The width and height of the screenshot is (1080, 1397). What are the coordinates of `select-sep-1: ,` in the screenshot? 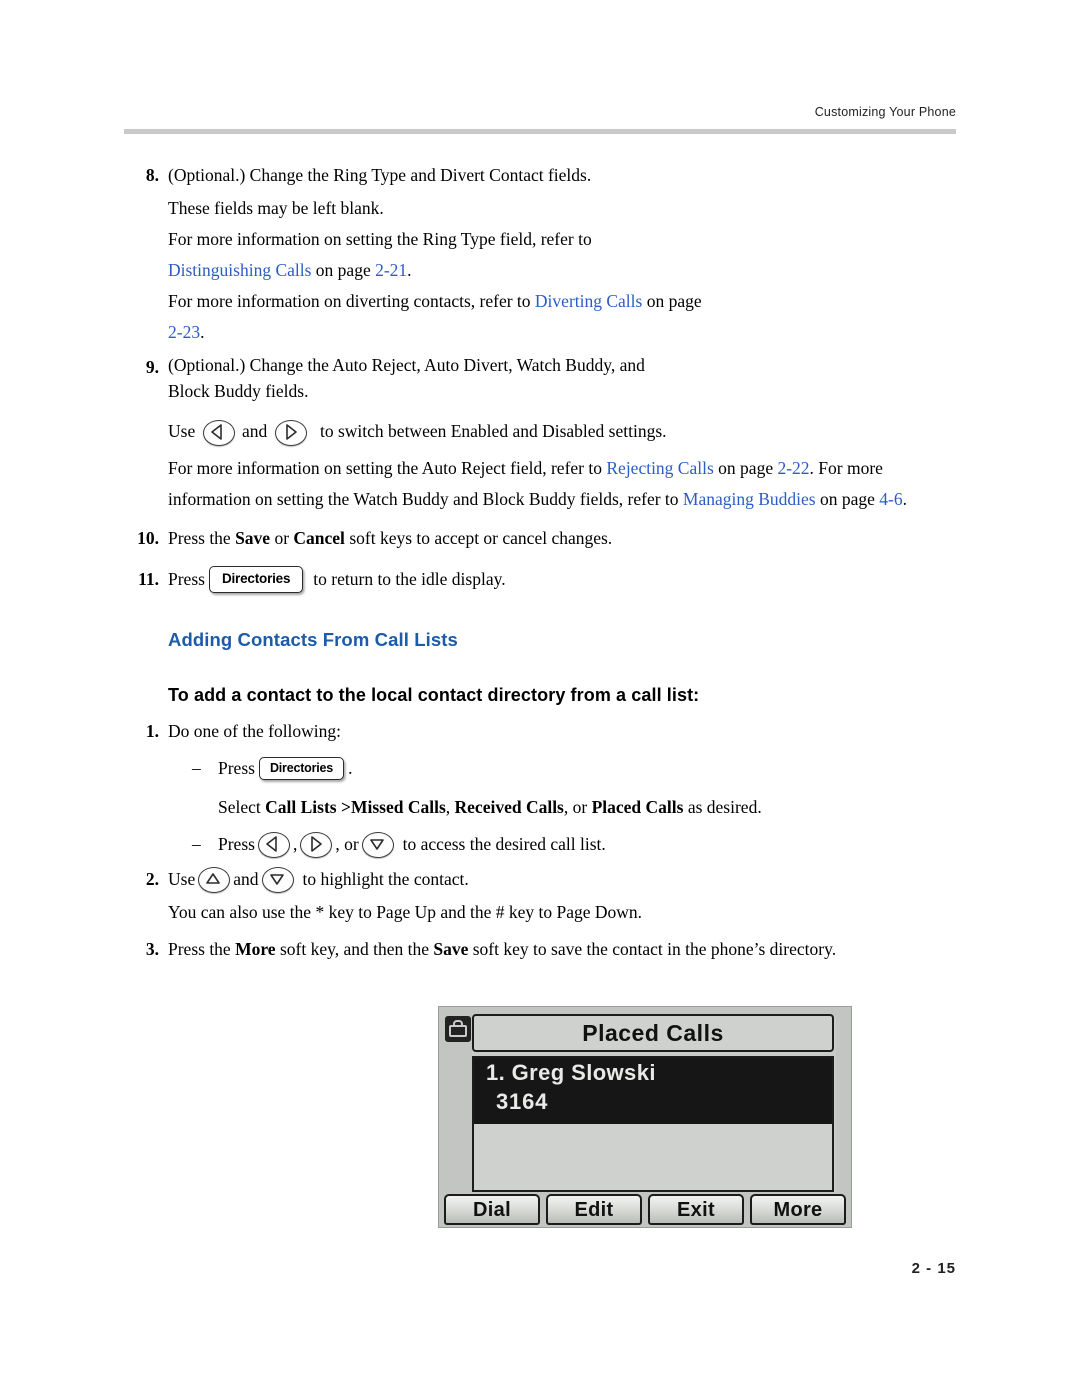 It's located at (450, 807).